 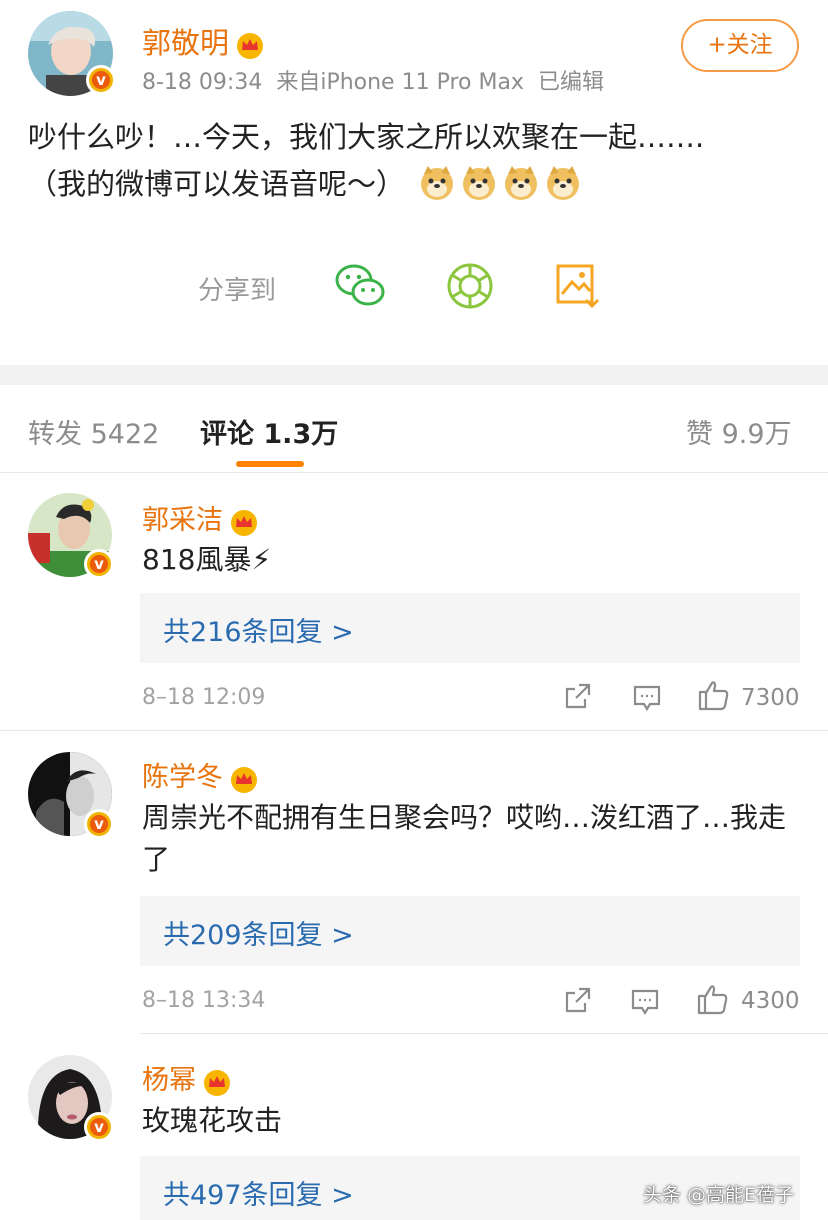 I want to click on tab-comments: 评论 1.3万, so click(x=269, y=431).